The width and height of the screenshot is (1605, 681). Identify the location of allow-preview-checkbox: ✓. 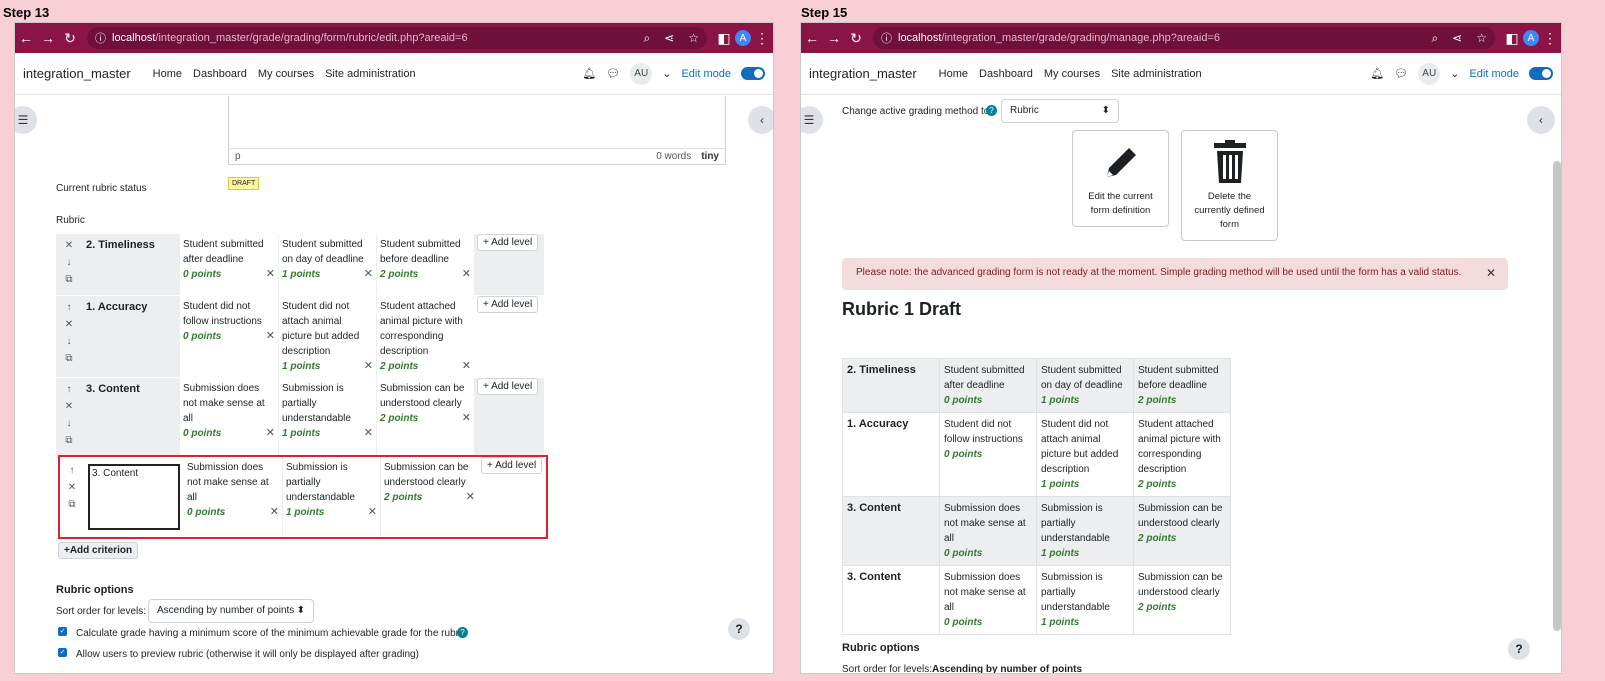
(62, 652).